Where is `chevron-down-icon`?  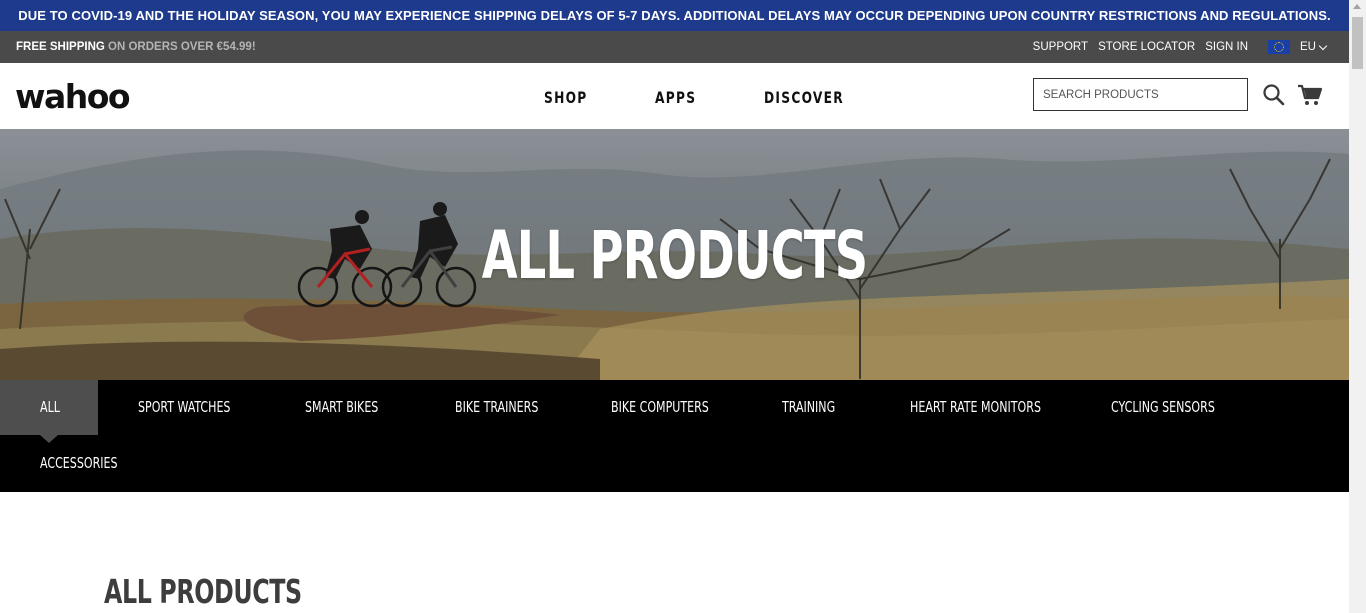
chevron-down-icon is located at coordinates (1323, 45).